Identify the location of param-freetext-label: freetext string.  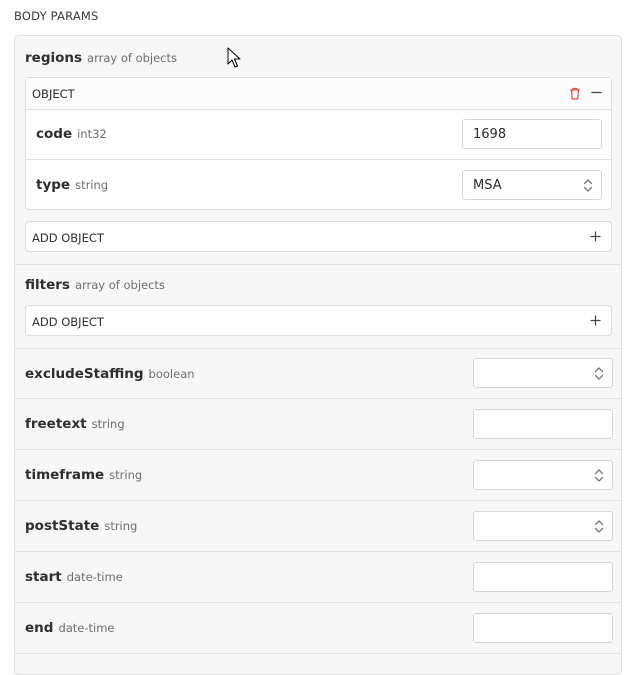
(75, 424).